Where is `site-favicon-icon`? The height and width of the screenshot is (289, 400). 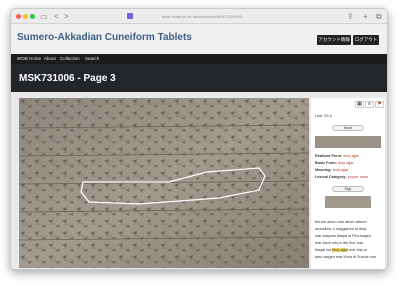
site-favicon-icon is located at coordinates (130, 16).